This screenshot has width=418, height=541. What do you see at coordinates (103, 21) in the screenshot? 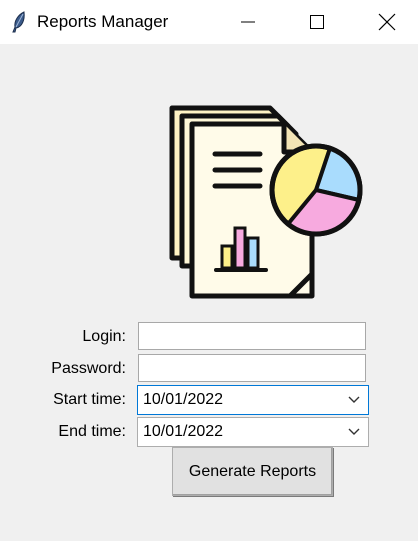
I see `window-title: Reports Manager` at bounding box center [103, 21].